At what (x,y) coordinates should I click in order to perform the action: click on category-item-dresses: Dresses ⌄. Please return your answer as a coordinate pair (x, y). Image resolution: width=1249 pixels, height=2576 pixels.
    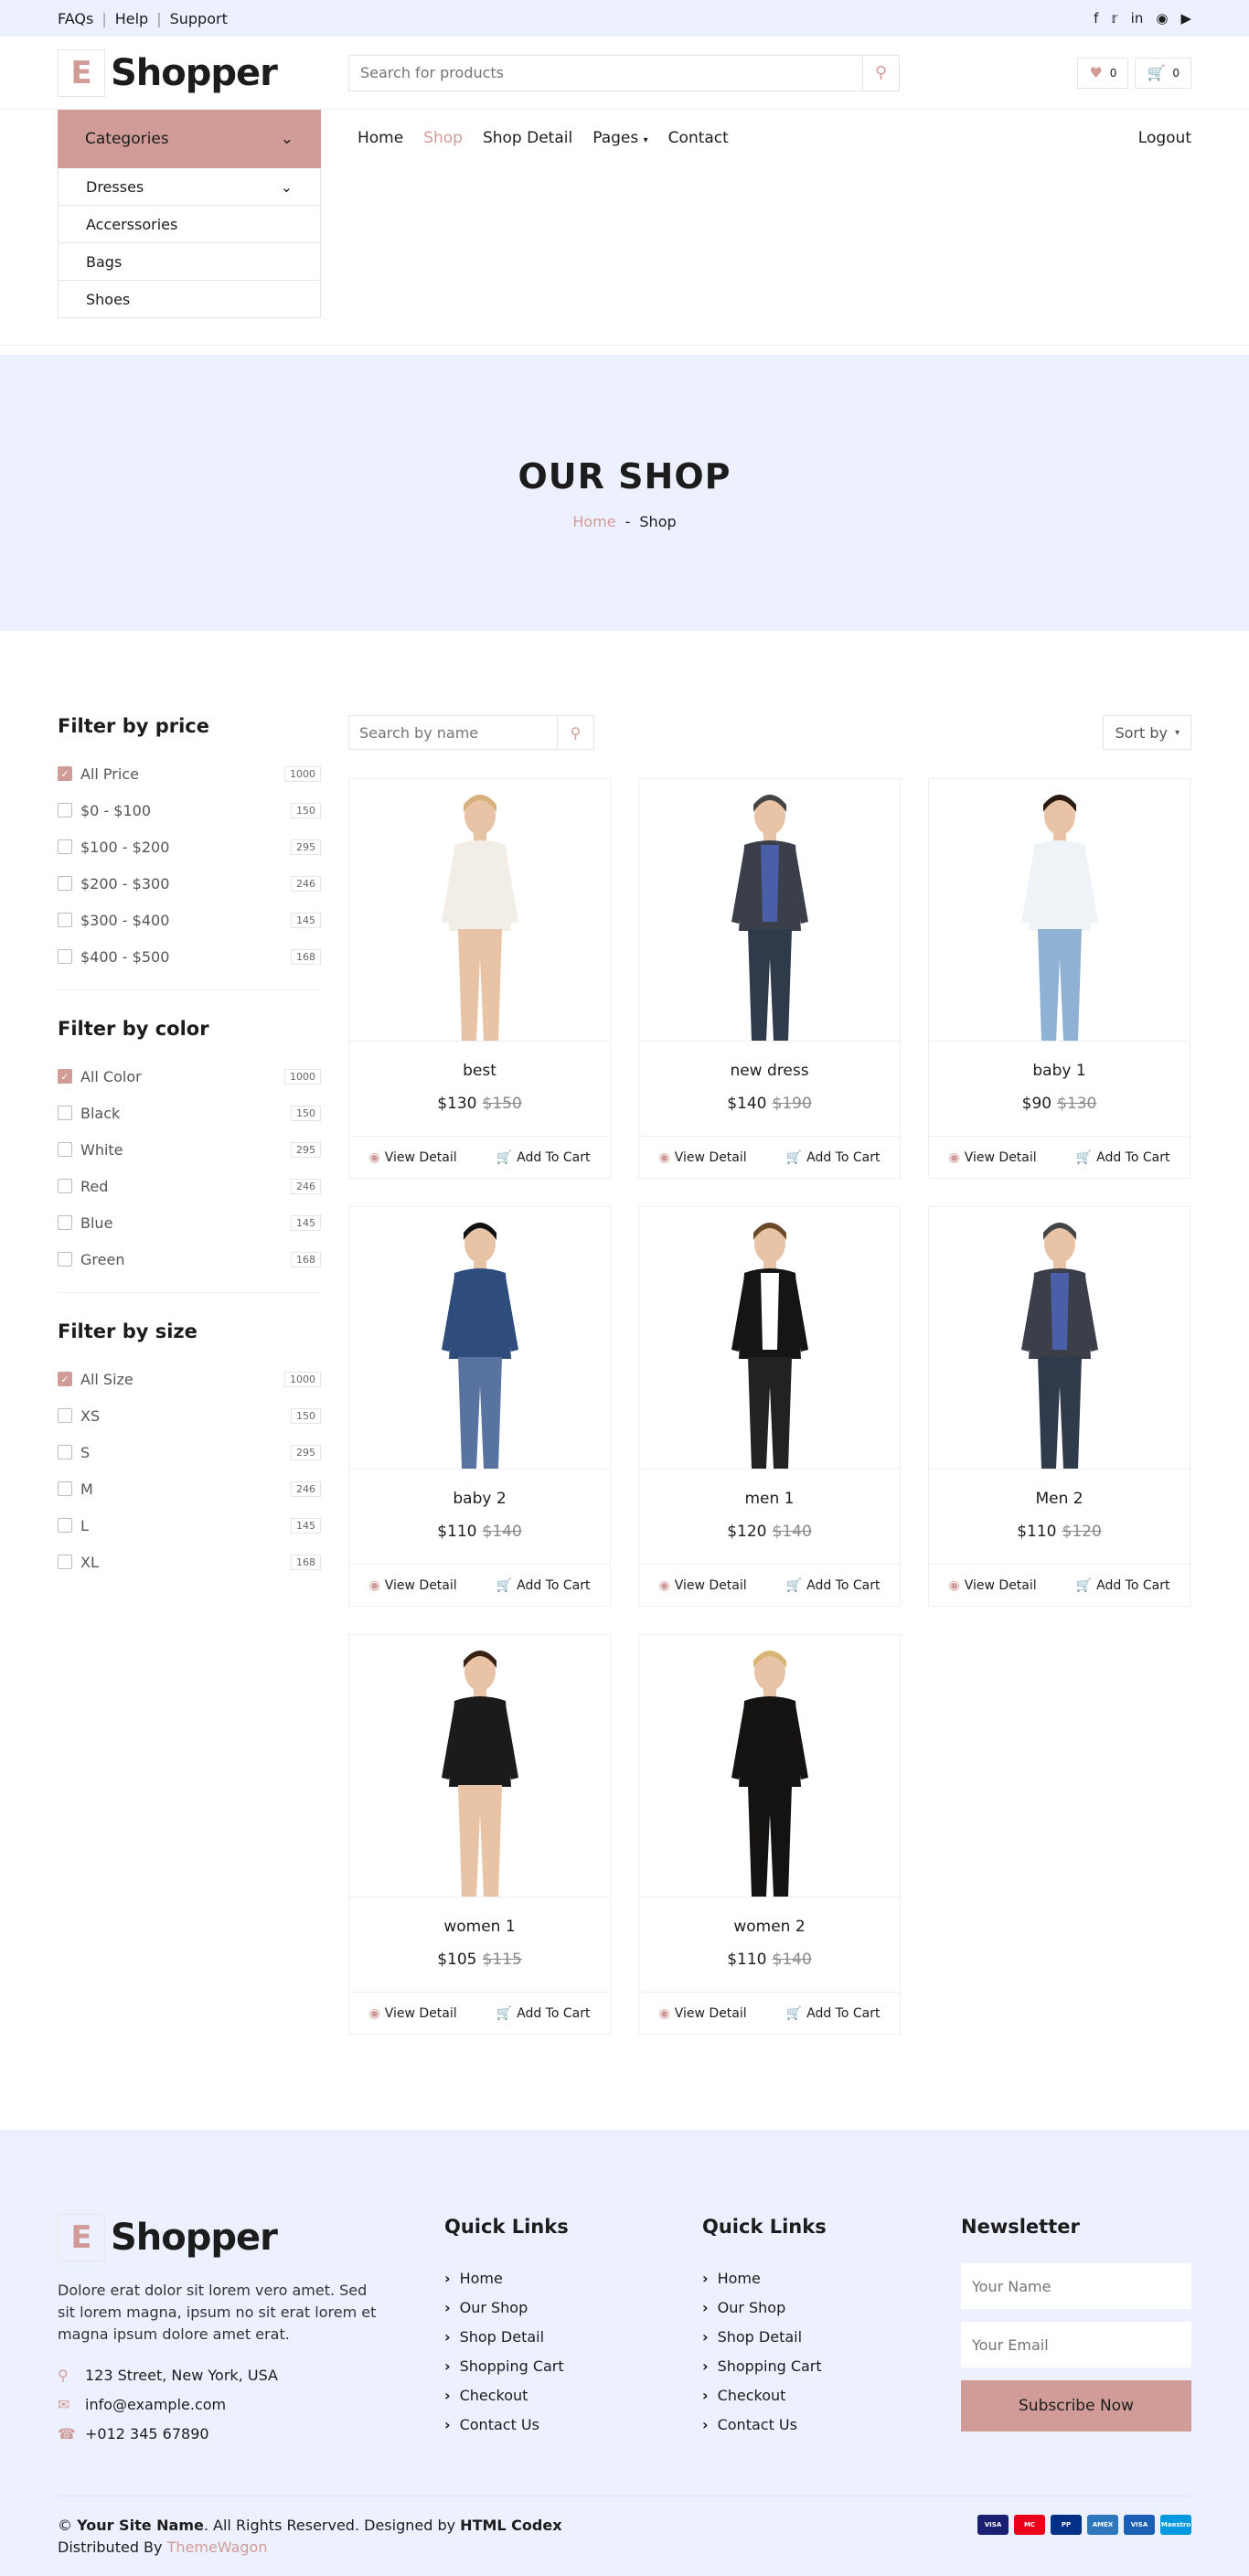
    Looking at the image, I should click on (189, 187).